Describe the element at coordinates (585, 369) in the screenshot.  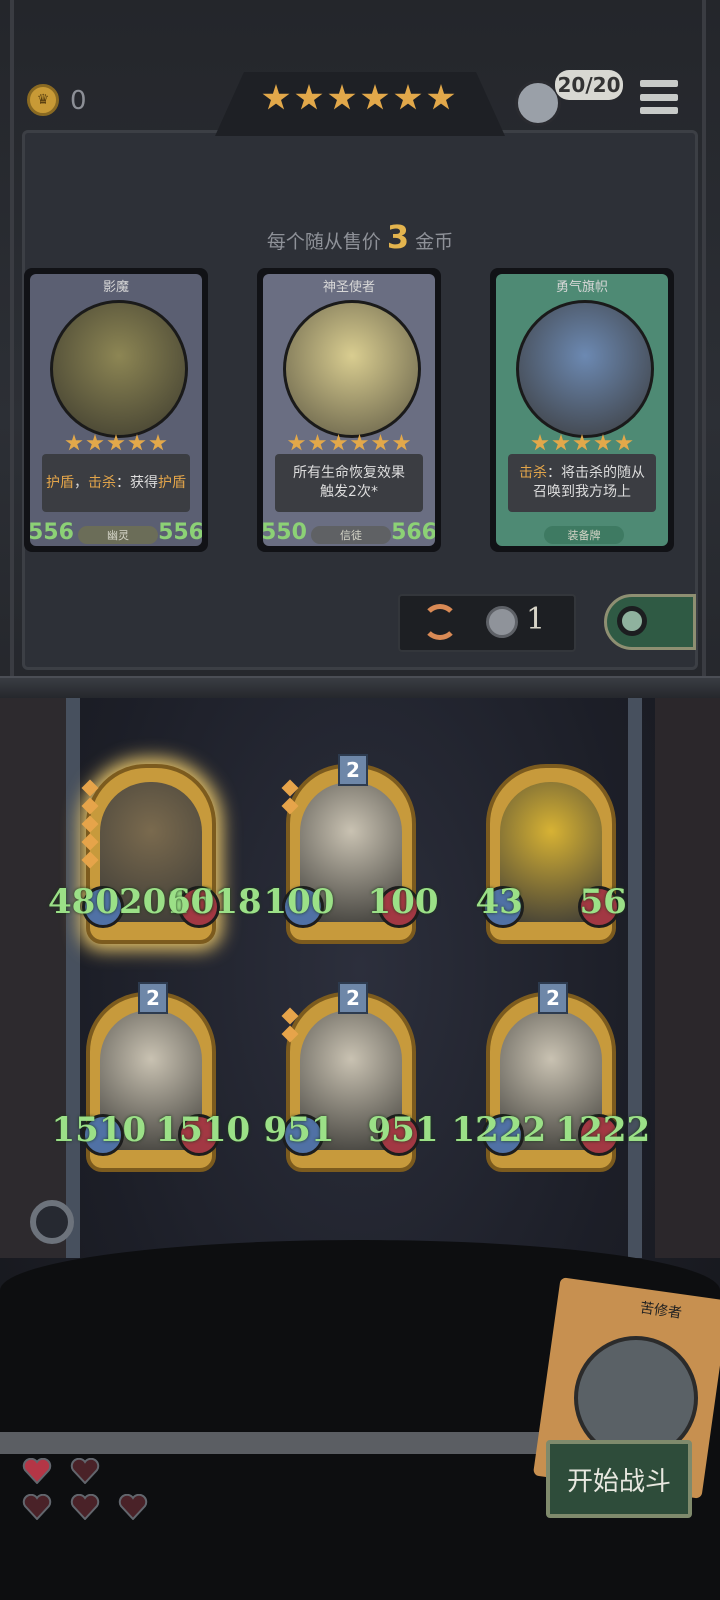
I see `banner-portrait` at that location.